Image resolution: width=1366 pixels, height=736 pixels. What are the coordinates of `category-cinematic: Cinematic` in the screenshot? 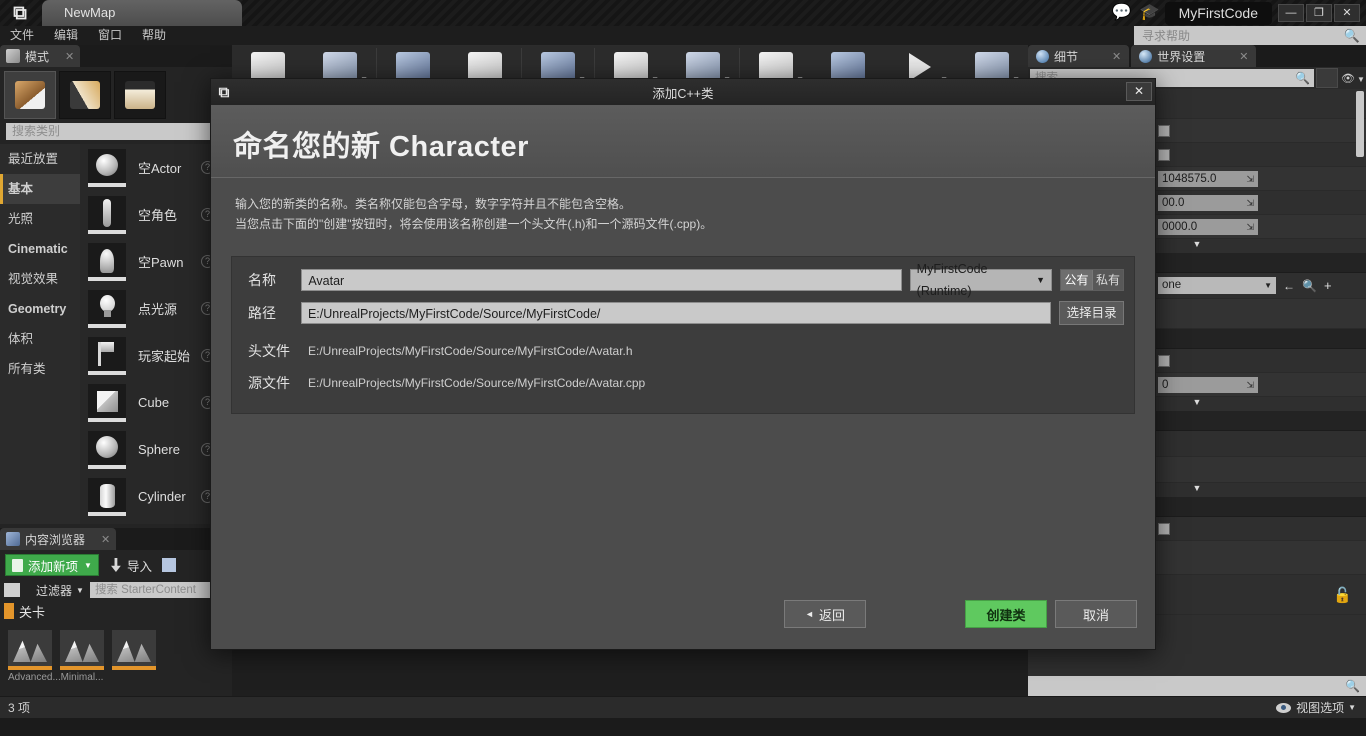 It's located at (40, 249).